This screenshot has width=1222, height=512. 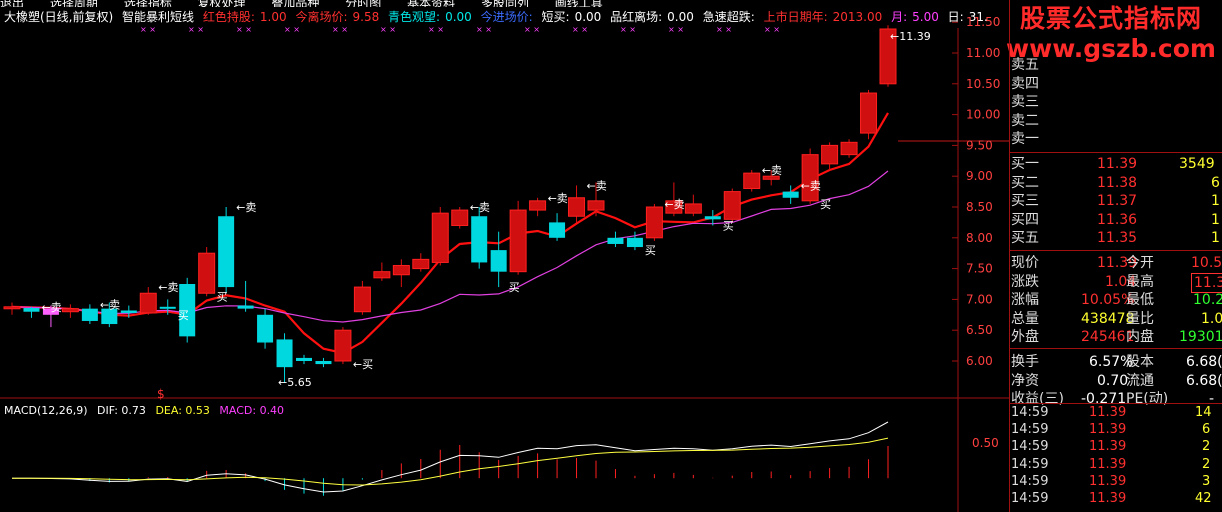 What do you see at coordinates (1116, 362) in the screenshot?
I see `fund-row-turnover: 换手 6.57% 股本 6.68(` at bounding box center [1116, 362].